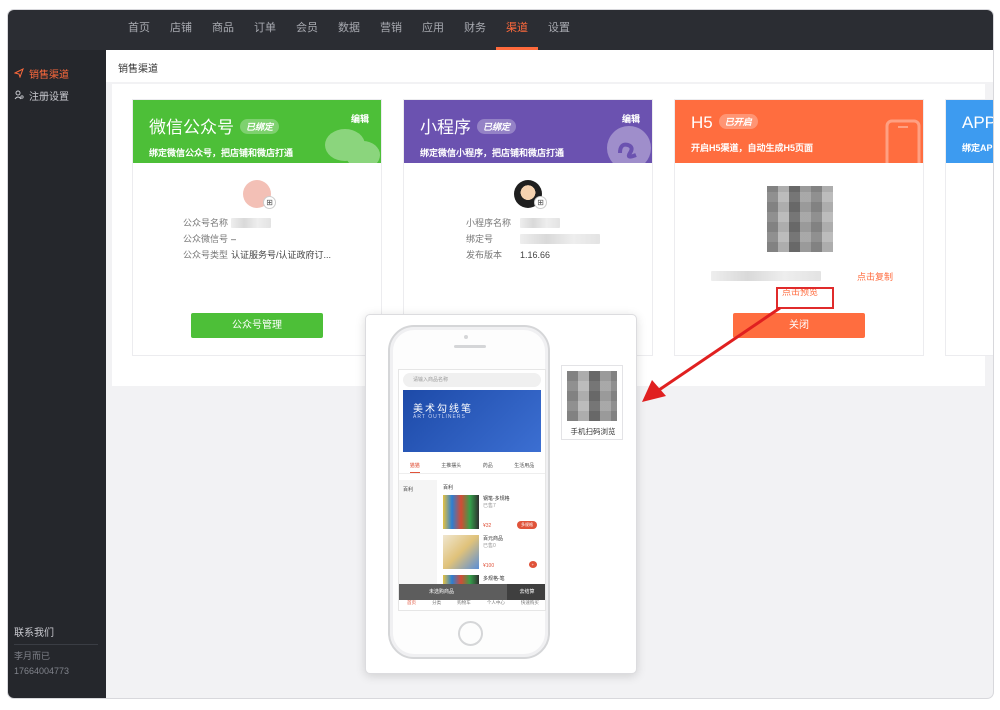 The width and height of the screenshot is (1000, 710). What do you see at coordinates (496, 605) in the screenshot?
I see `bottom-nav-profile: 个人中心` at bounding box center [496, 605].